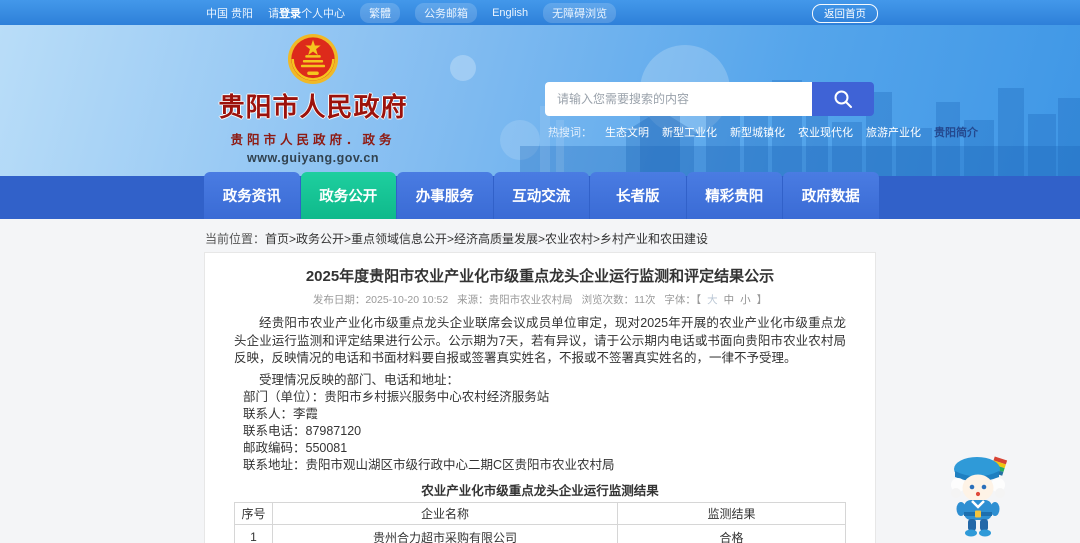 This screenshot has height=543, width=1080. Describe the element at coordinates (313, 140) in the screenshot. I see `site-subtitle: 贵阳市人民政府．政务` at that location.